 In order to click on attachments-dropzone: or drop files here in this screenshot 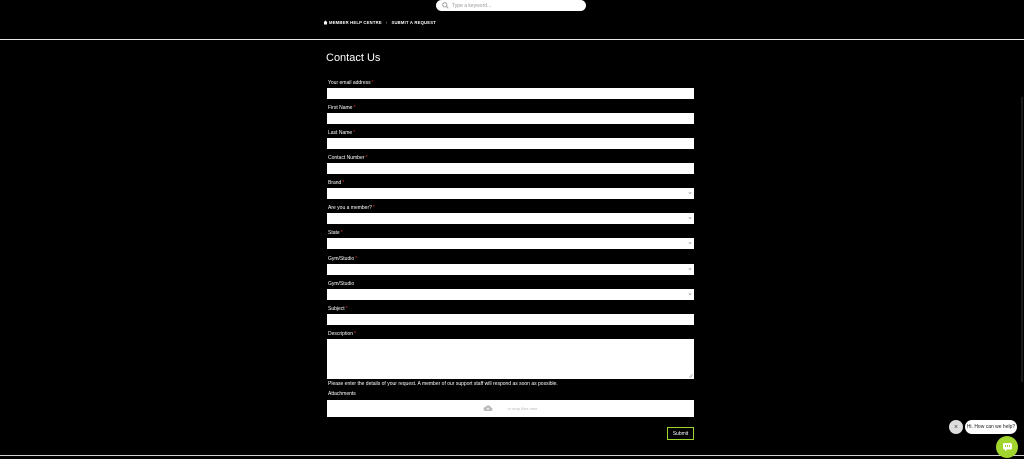, I will do `click(510, 408)`.